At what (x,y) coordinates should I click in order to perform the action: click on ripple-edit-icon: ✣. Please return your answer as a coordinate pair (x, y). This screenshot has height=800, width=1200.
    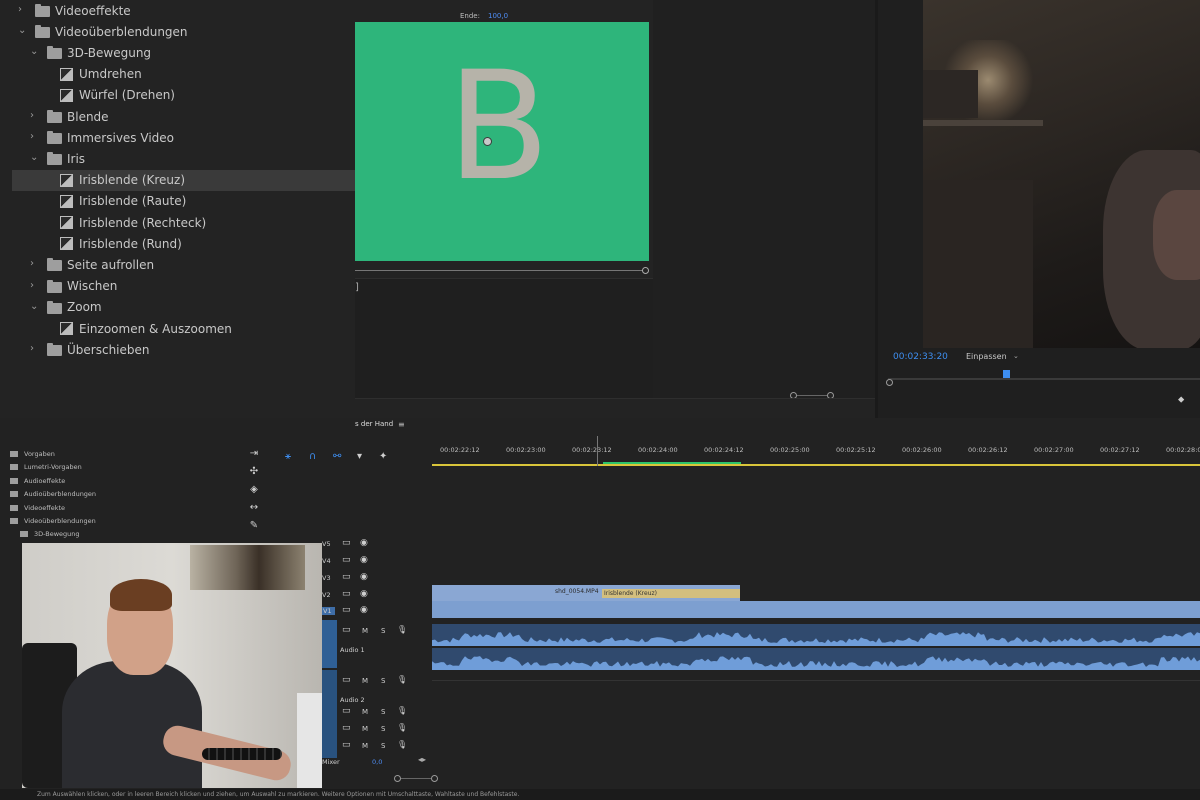
    Looking at the image, I should click on (254, 472).